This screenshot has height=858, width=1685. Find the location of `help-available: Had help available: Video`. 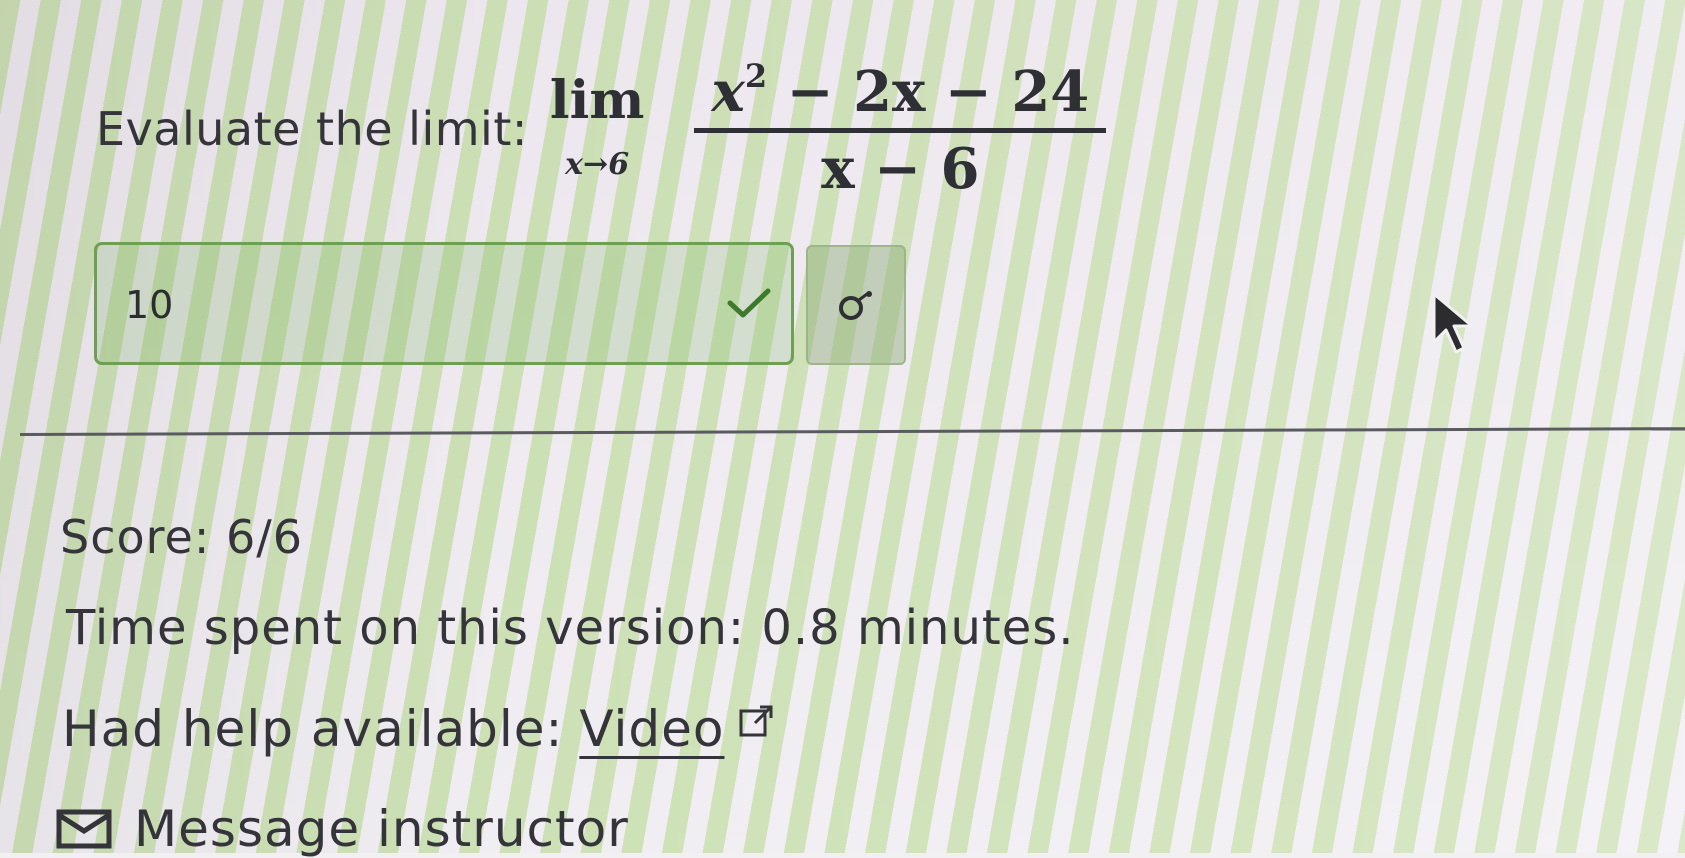

help-available: Had help available: Video is located at coordinates (419, 729).